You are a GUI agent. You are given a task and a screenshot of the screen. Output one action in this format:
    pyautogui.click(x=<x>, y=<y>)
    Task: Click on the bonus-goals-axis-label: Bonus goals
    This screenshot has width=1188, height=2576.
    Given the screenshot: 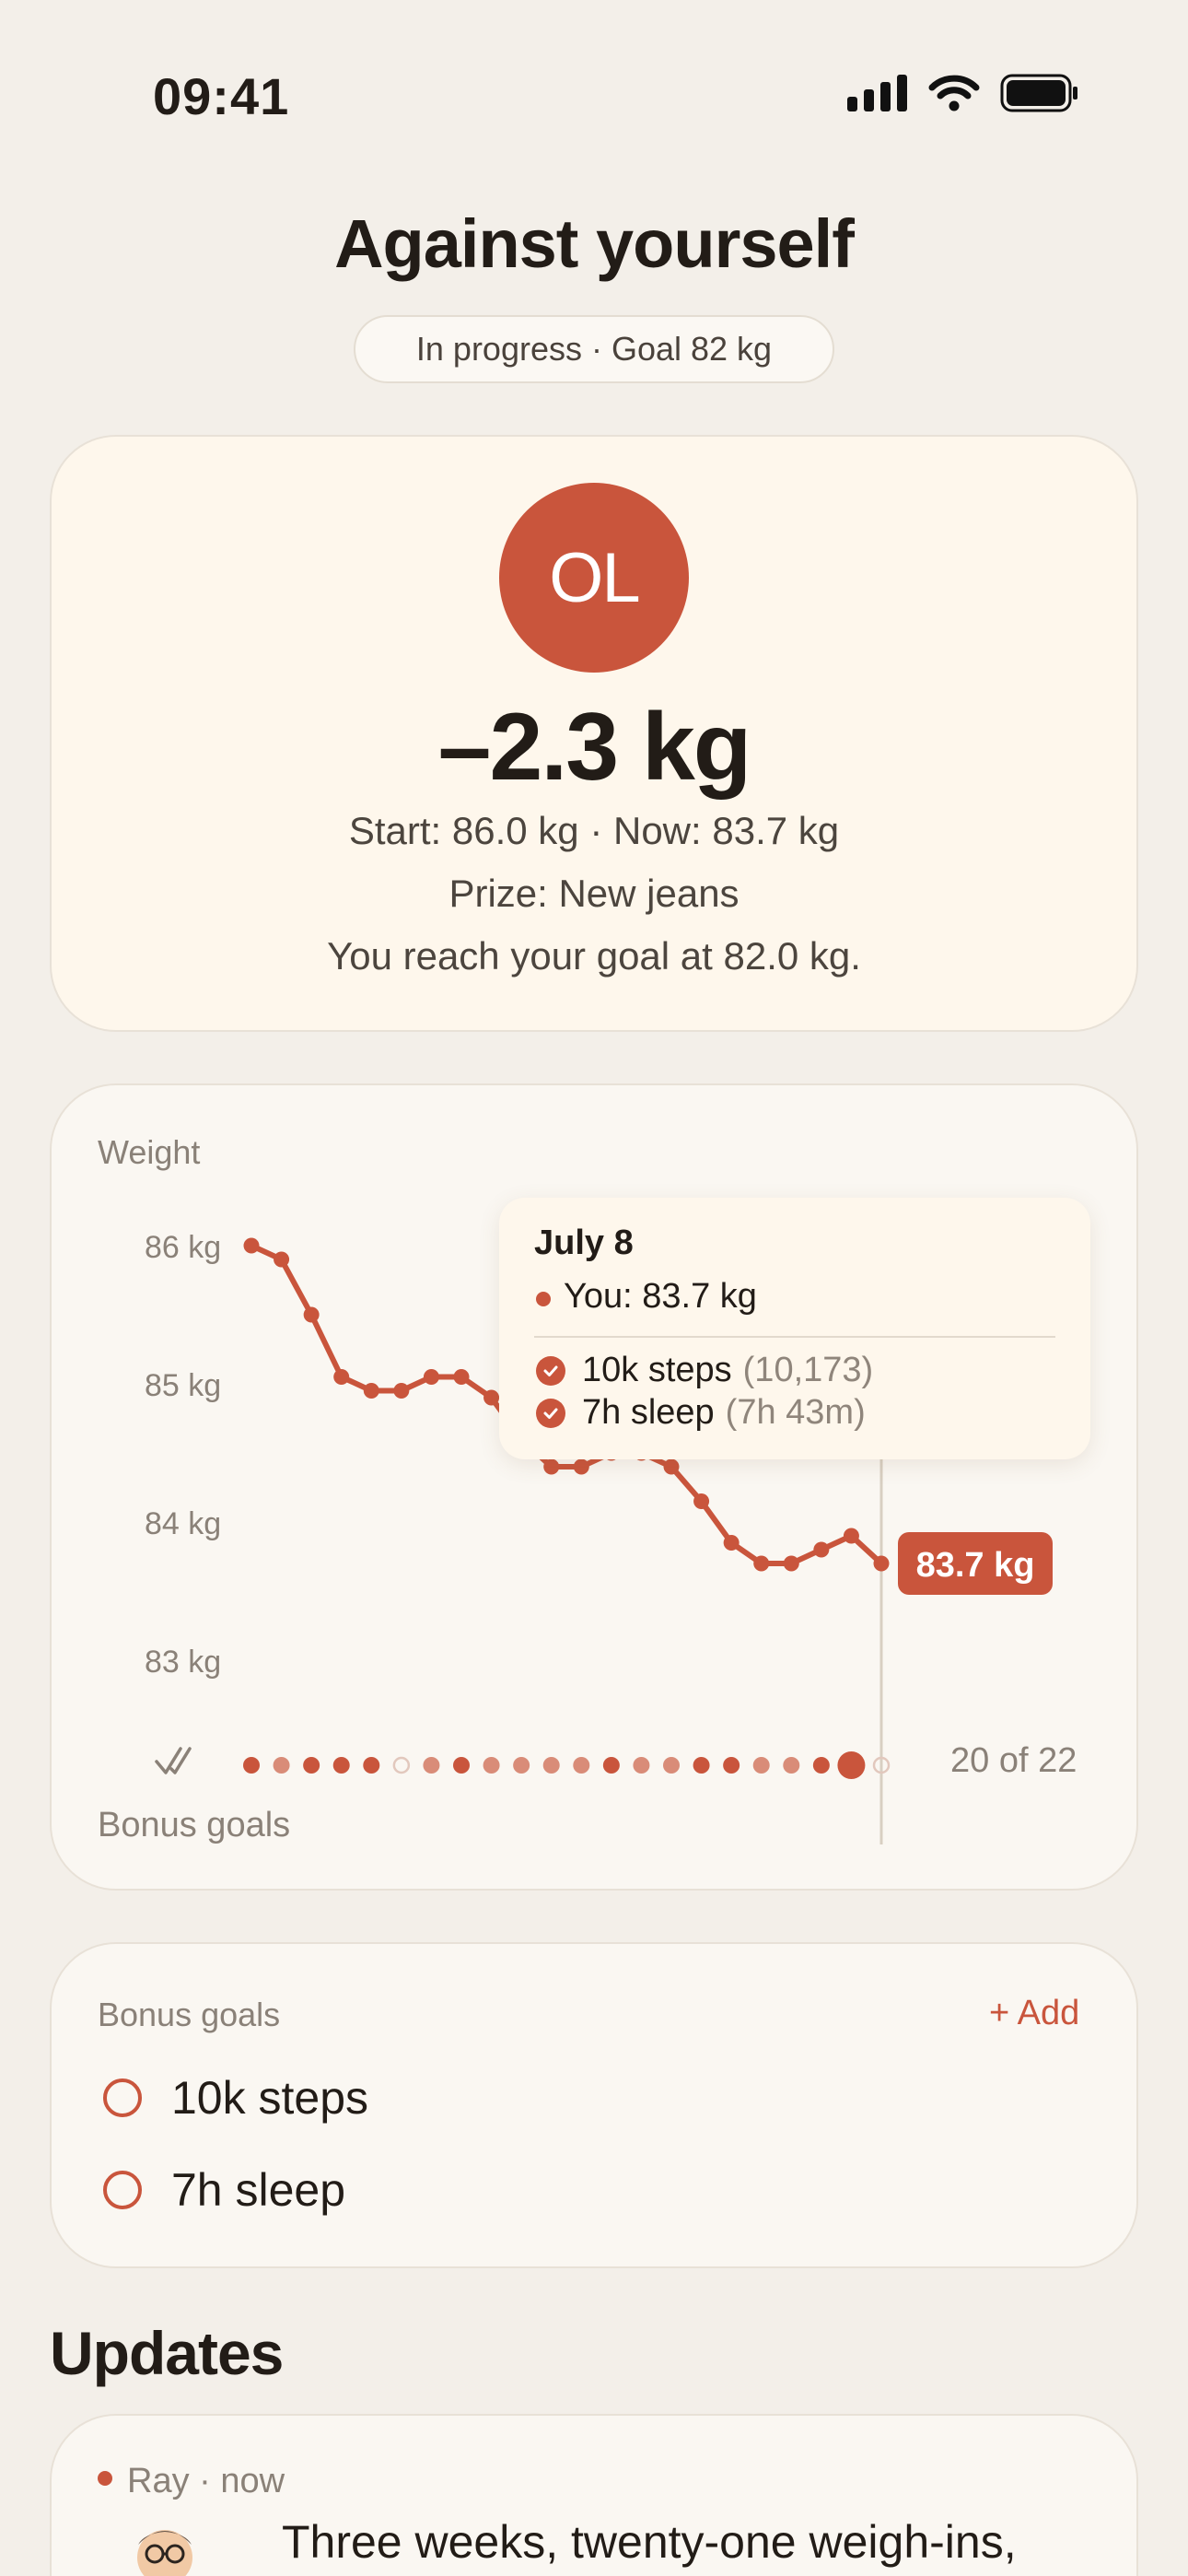 What is the action you would take?
    pyautogui.click(x=194, y=1825)
    